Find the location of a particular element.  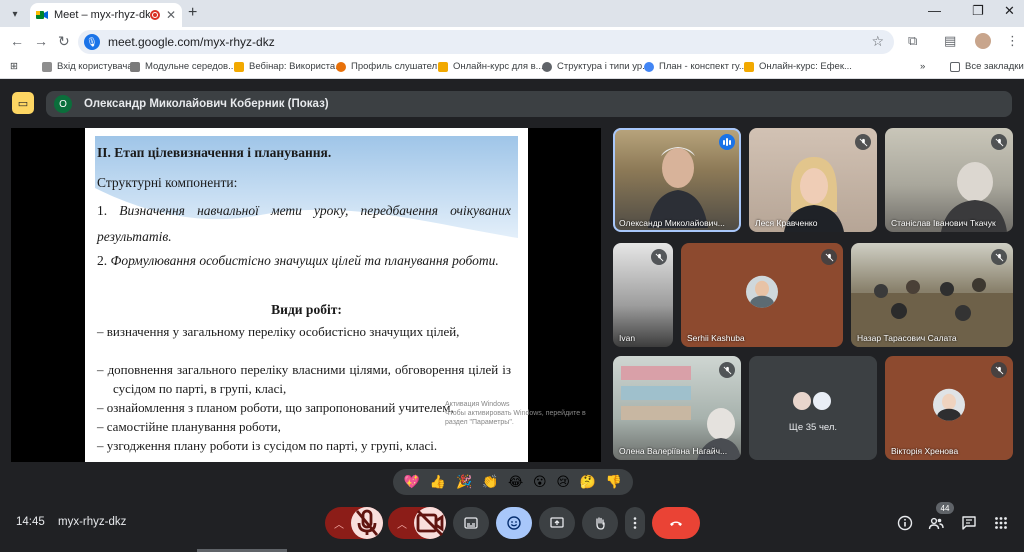

reaction-heart-icon: 💖 is located at coordinates (412, 482).